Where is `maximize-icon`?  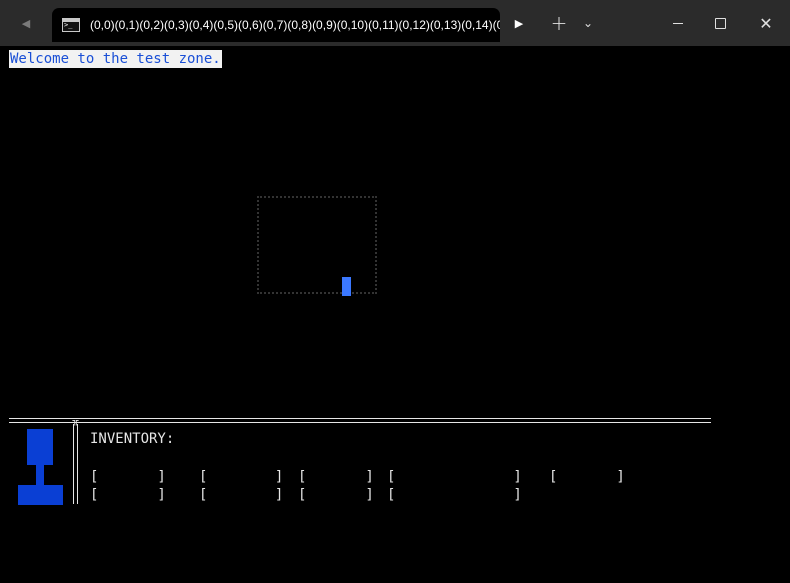
maximize-icon is located at coordinates (720, 23).